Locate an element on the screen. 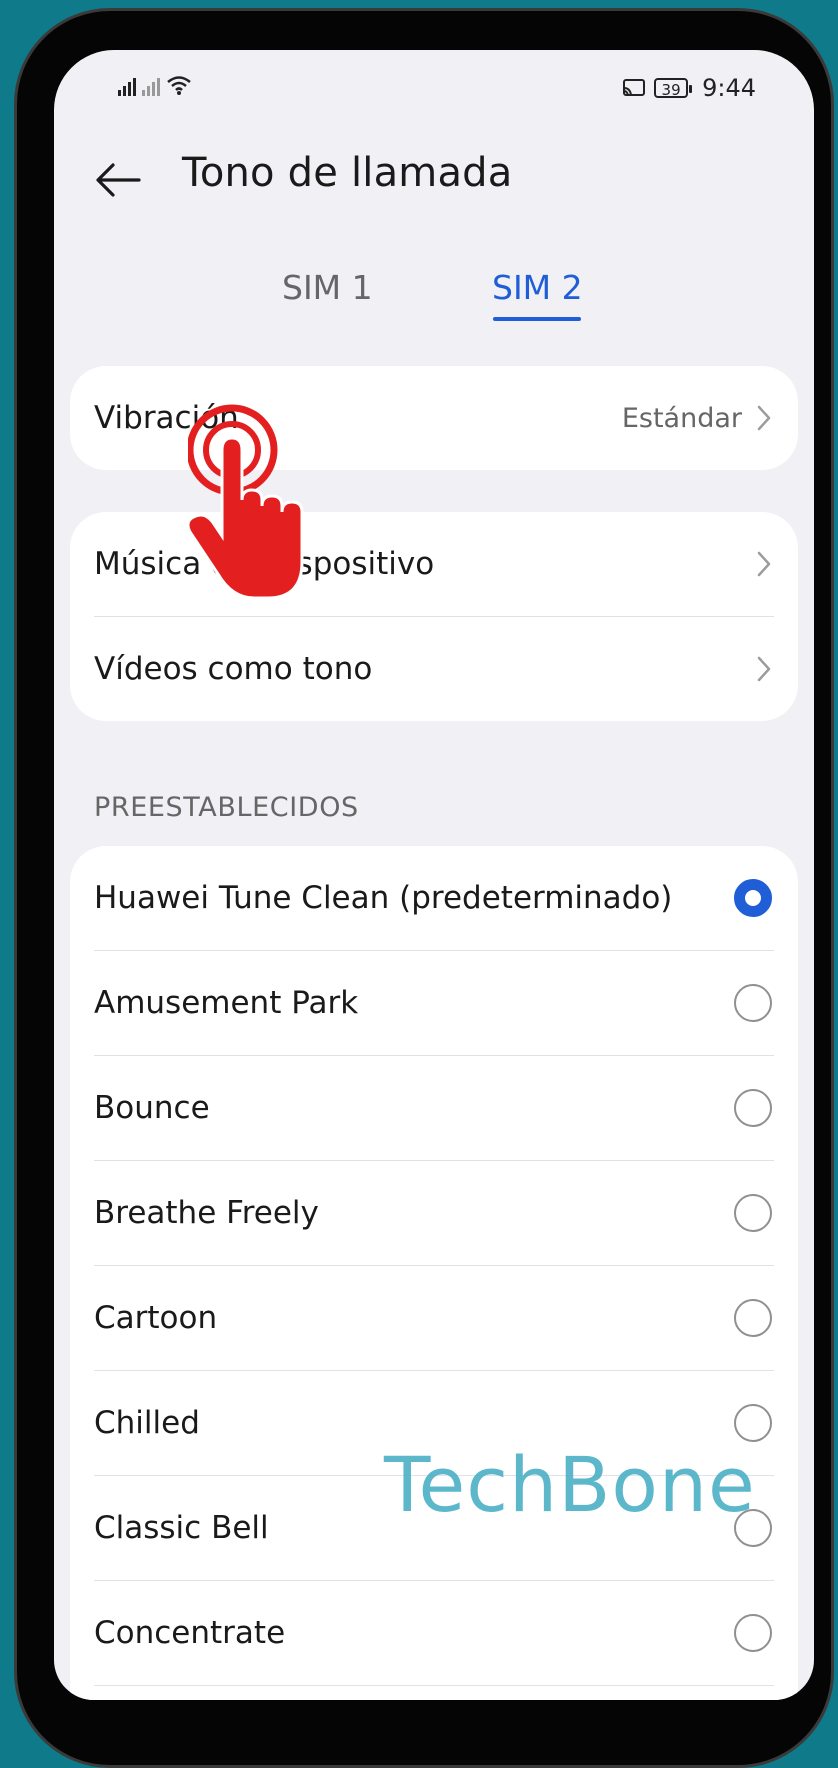  preset-item: Breathe Freely is located at coordinates (434, 1213).